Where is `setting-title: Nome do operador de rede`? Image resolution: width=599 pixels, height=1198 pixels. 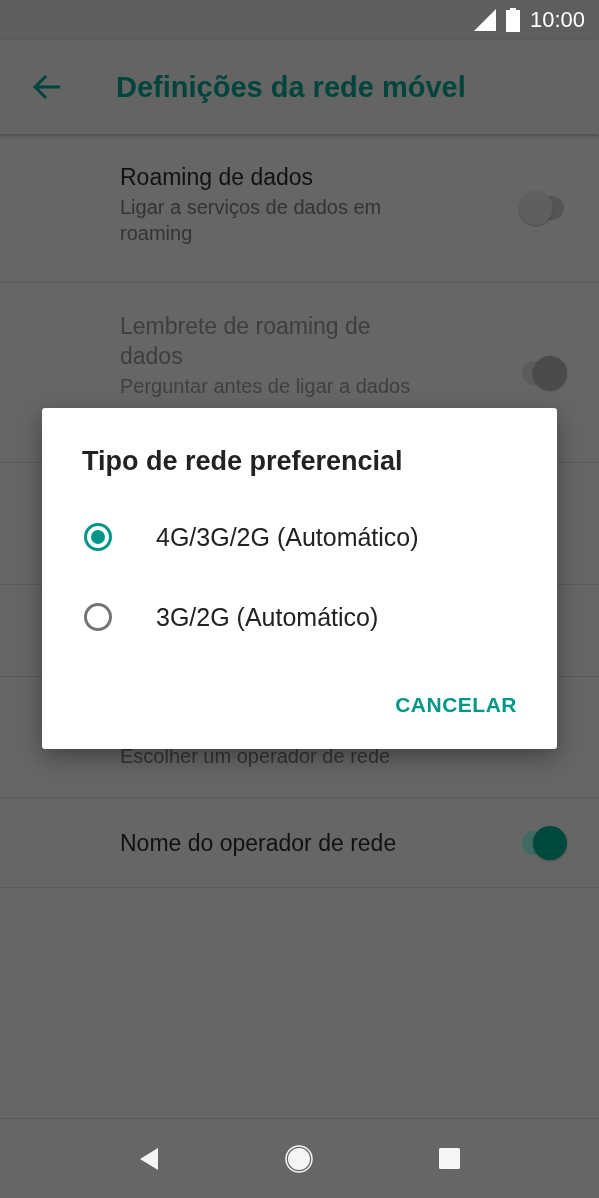
setting-title: Nome do operador de rede is located at coordinates (259, 843).